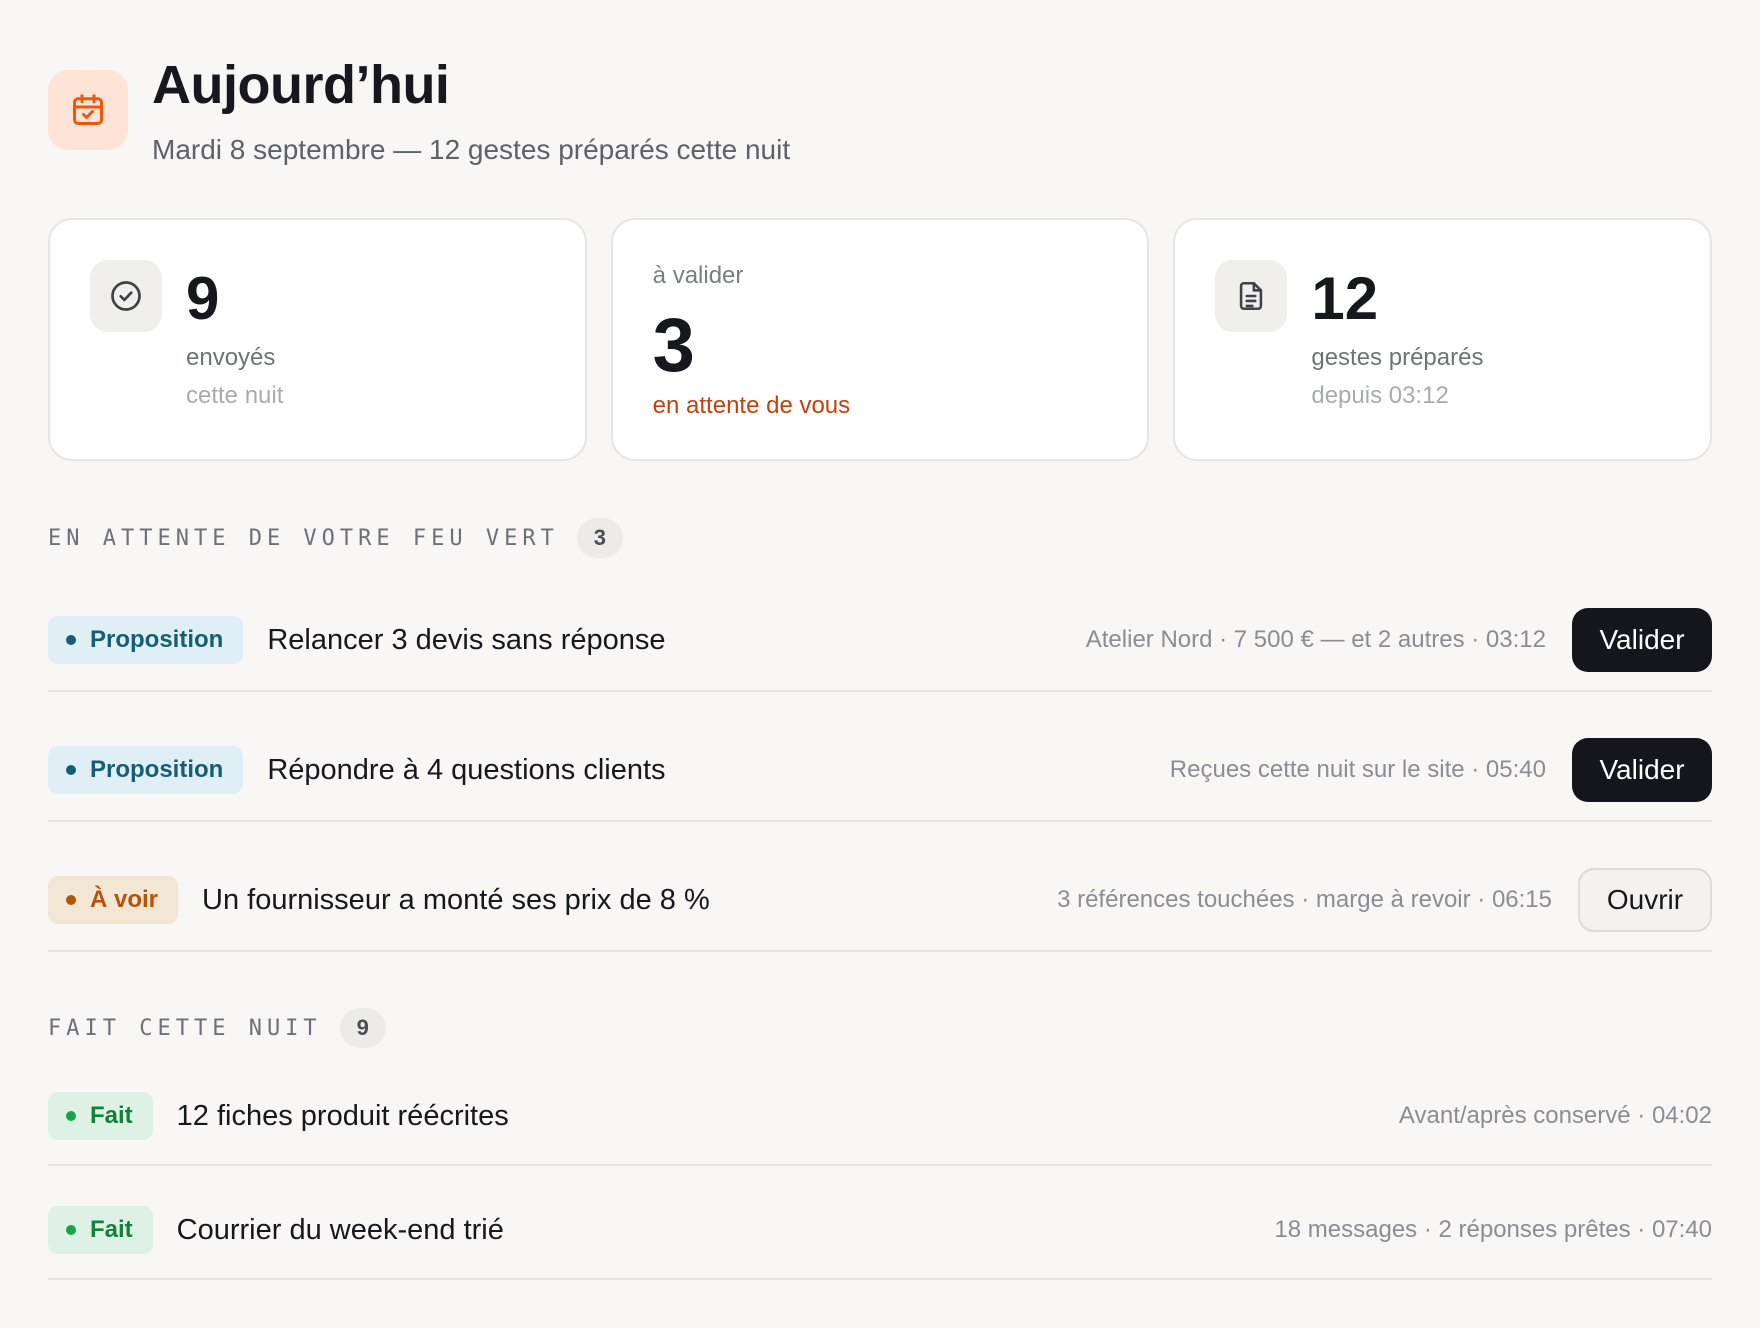 This screenshot has height=1328, width=1760. Describe the element at coordinates (203, 298) in the screenshot. I see `stat-sent-value: 9` at that location.